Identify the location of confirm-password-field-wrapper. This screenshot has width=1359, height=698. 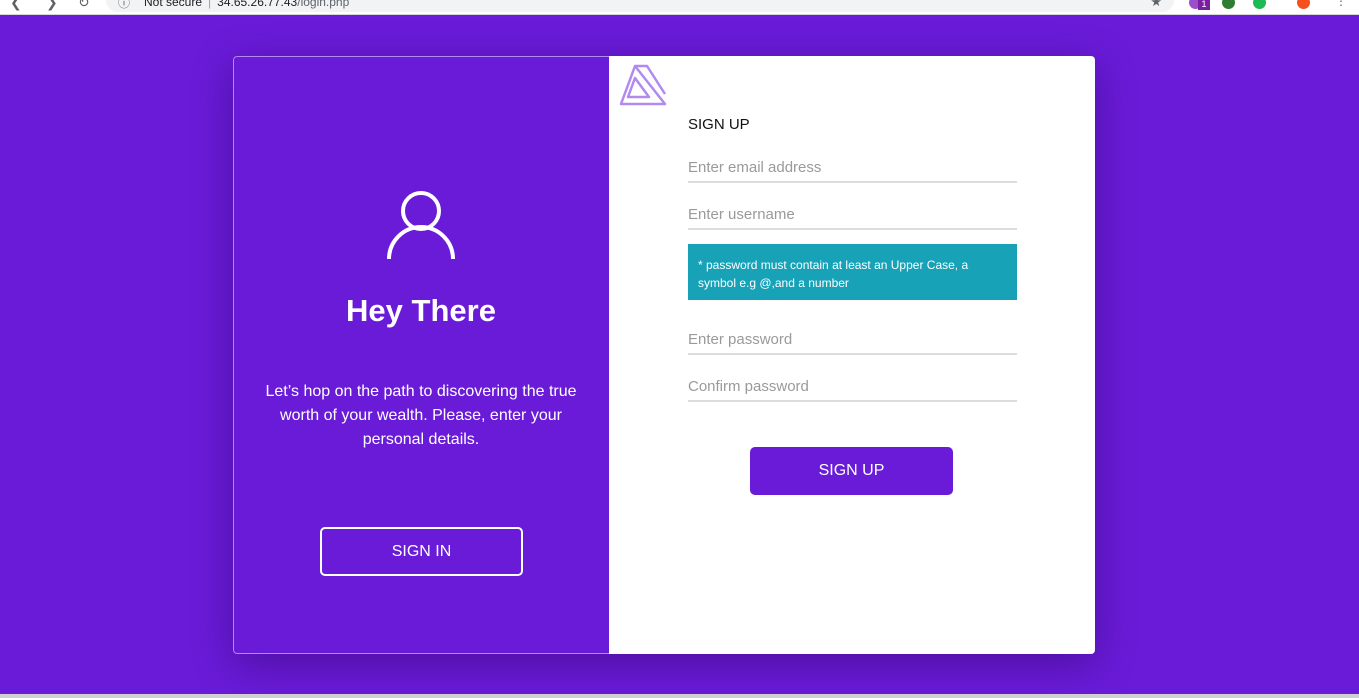
(852, 387).